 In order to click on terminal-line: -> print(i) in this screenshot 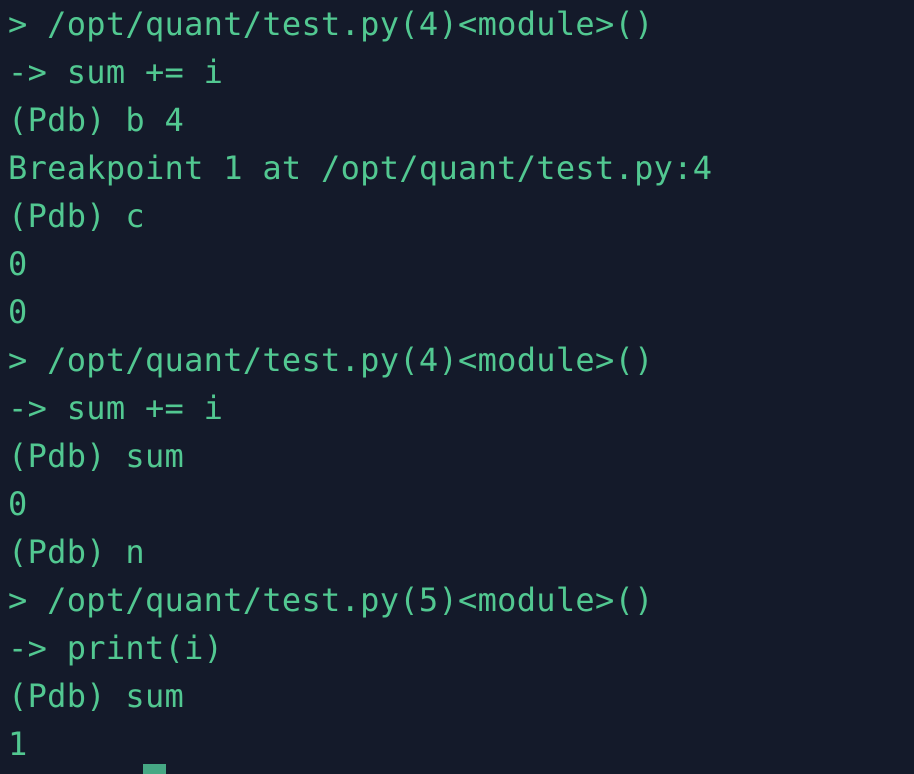, I will do `click(116, 648)`.